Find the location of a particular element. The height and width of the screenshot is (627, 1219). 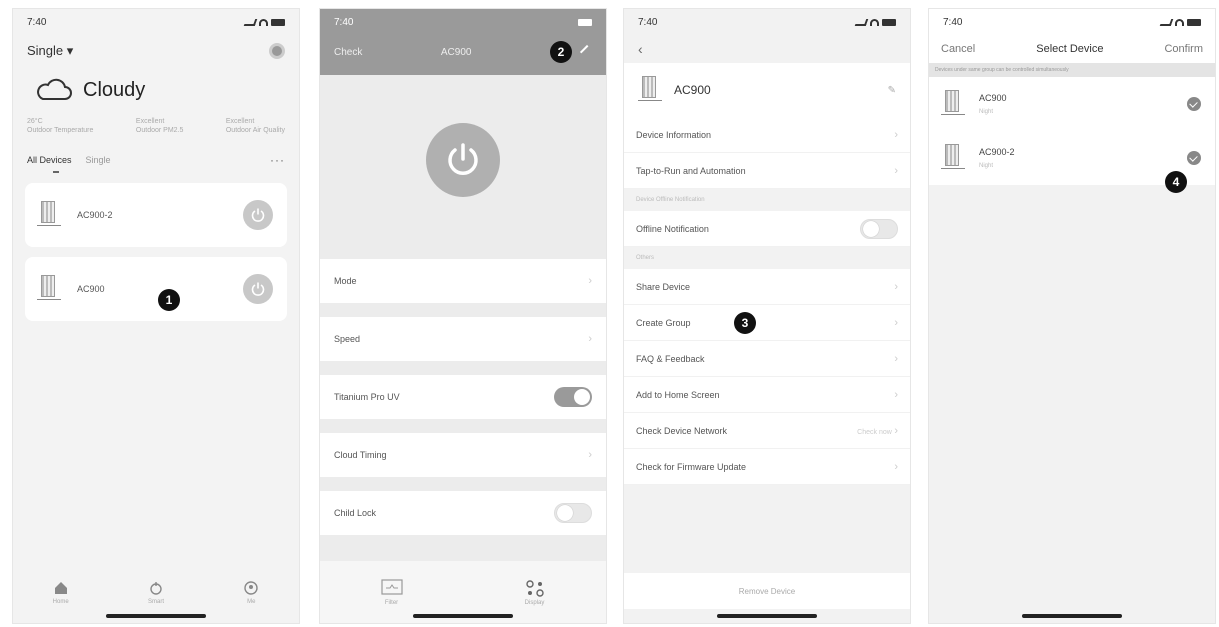

control-mode: Mode › is located at coordinates (463, 281).